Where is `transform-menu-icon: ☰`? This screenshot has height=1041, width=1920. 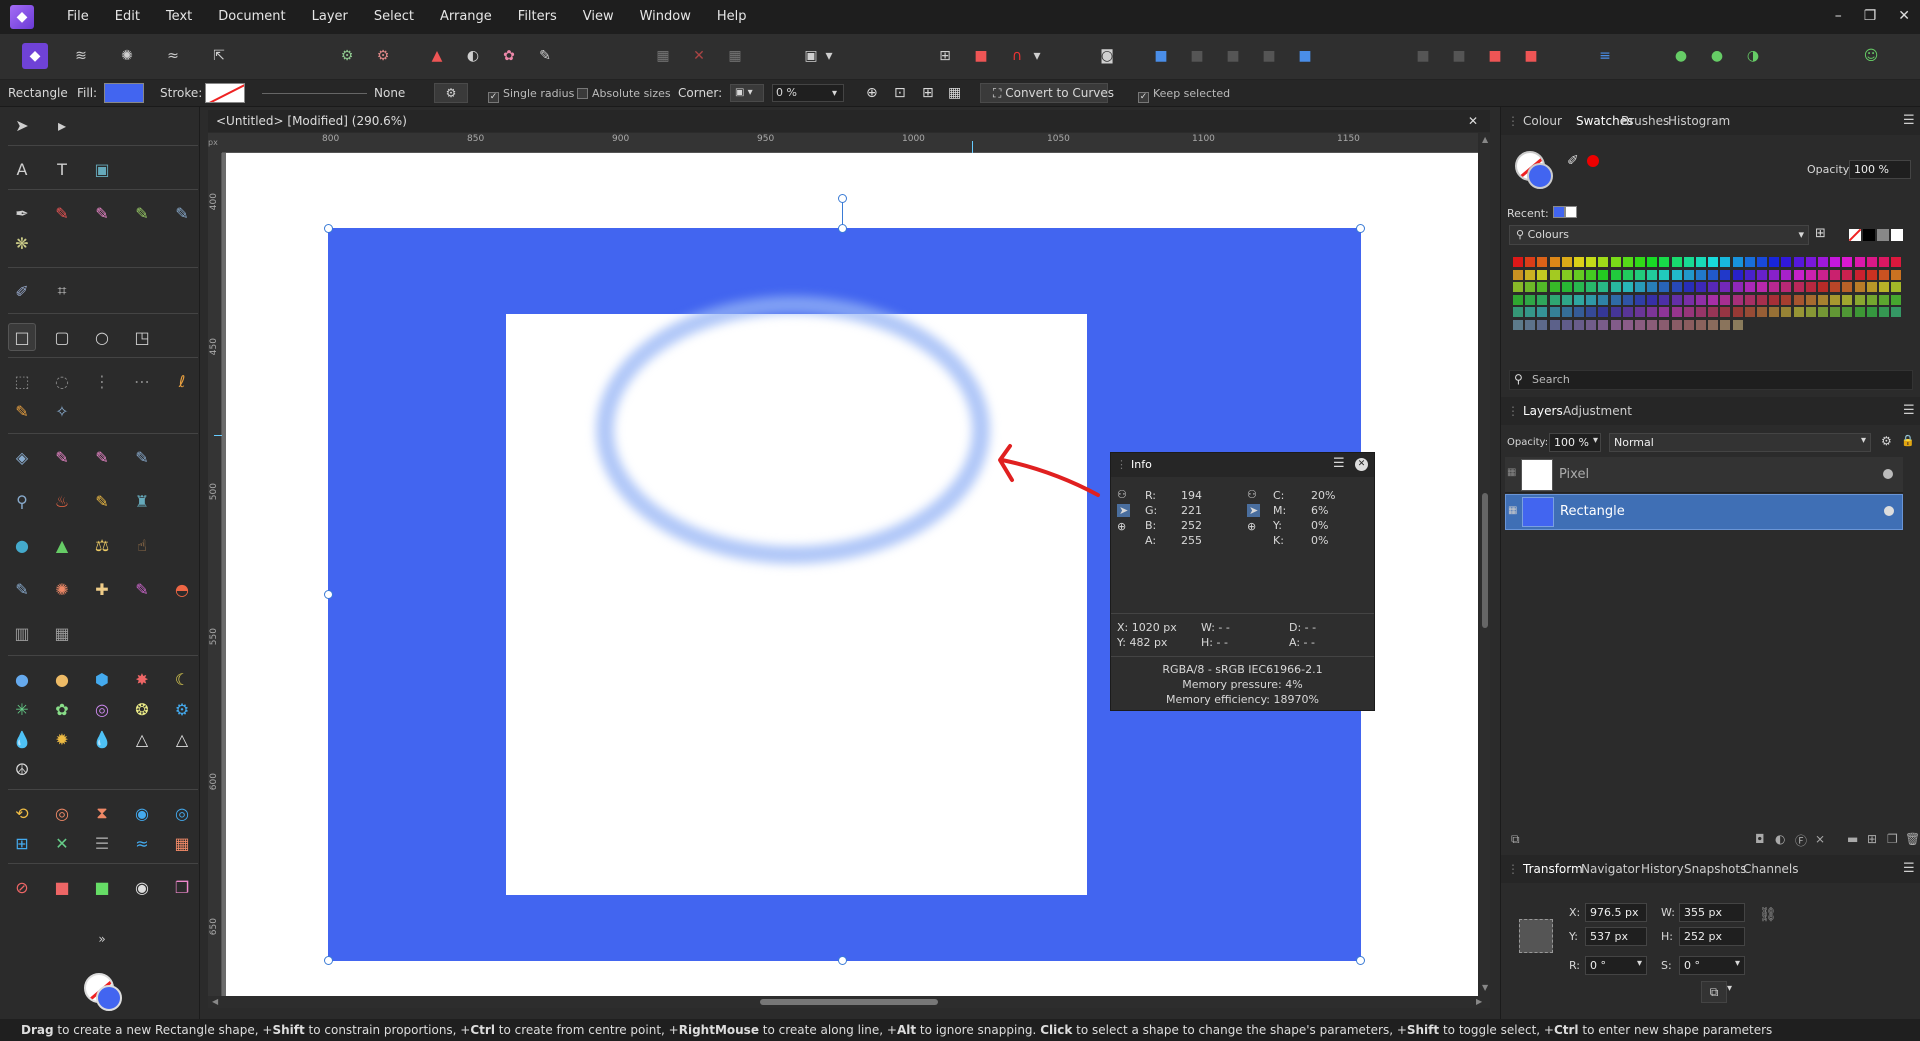 transform-menu-icon: ☰ is located at coordinates (1909, 869).